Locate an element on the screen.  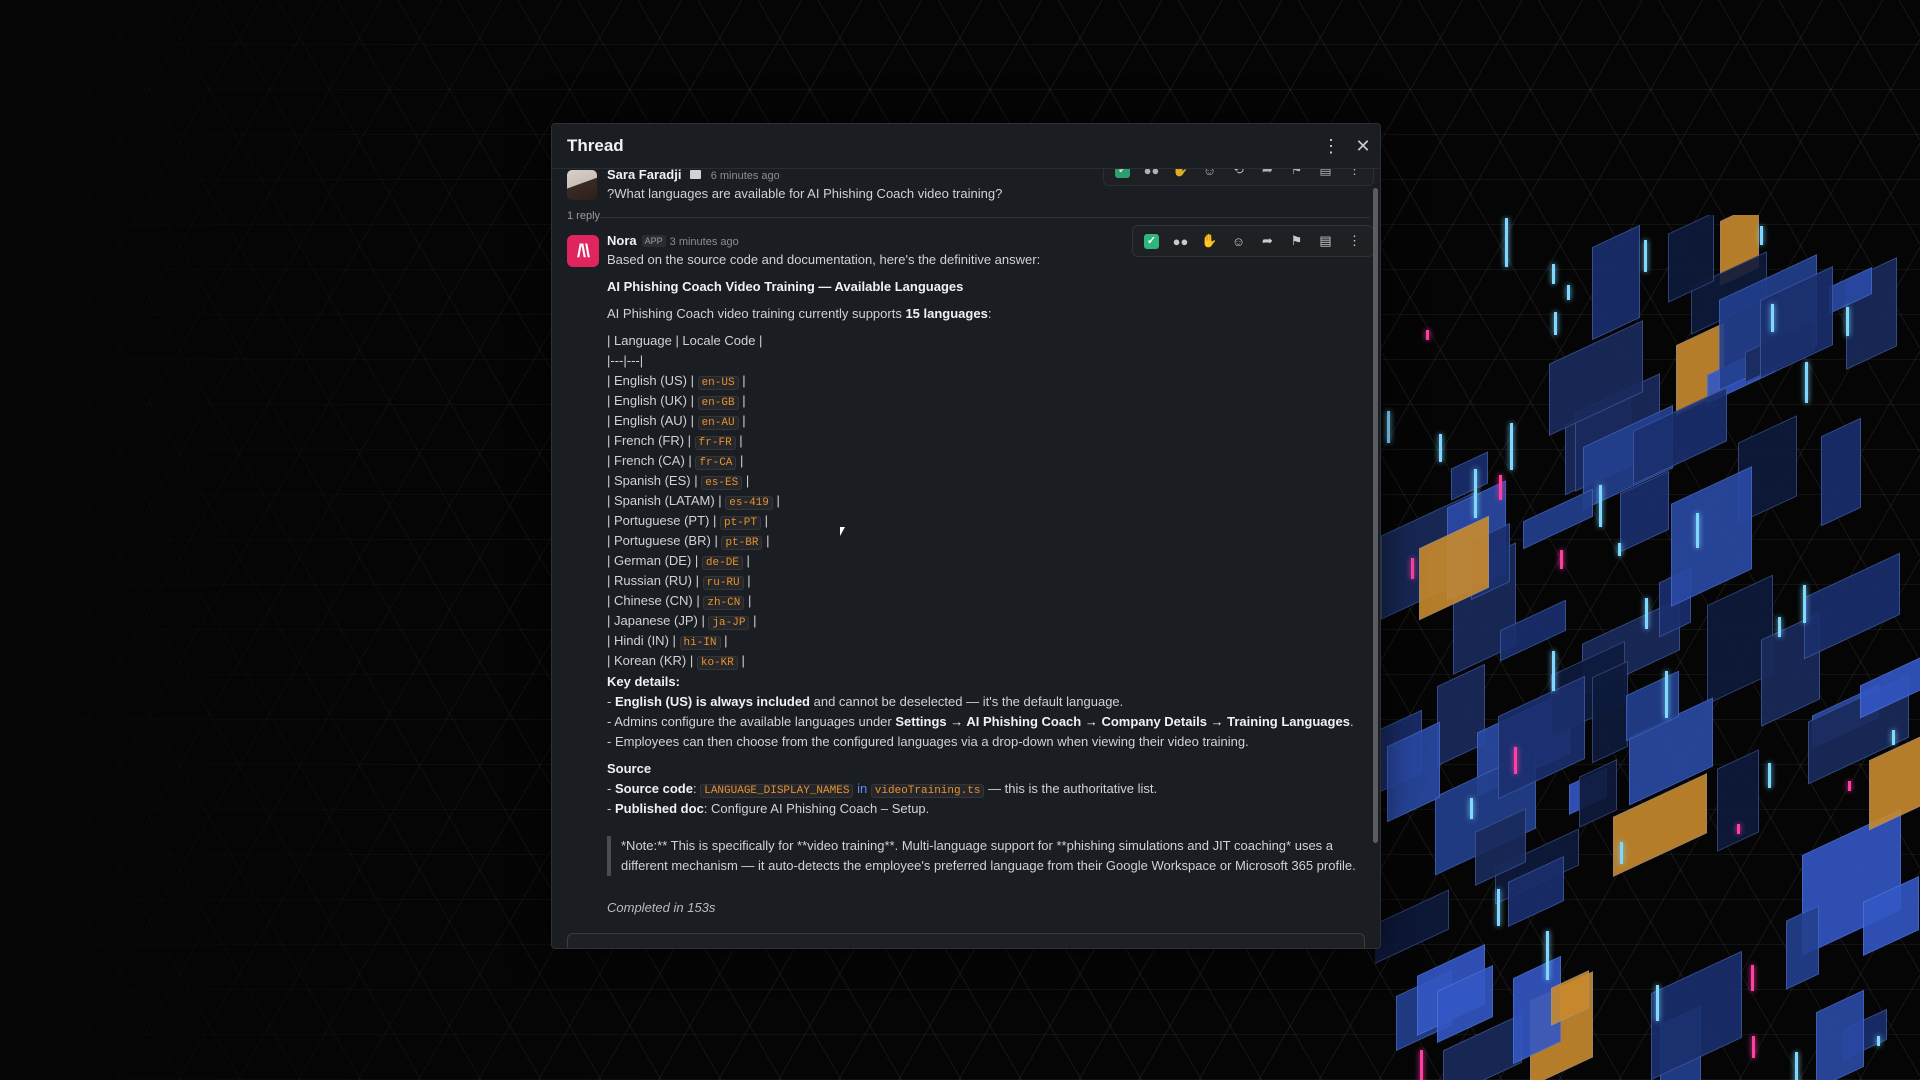
avatar-nora: /\\ is located at coordinates (583, 251).